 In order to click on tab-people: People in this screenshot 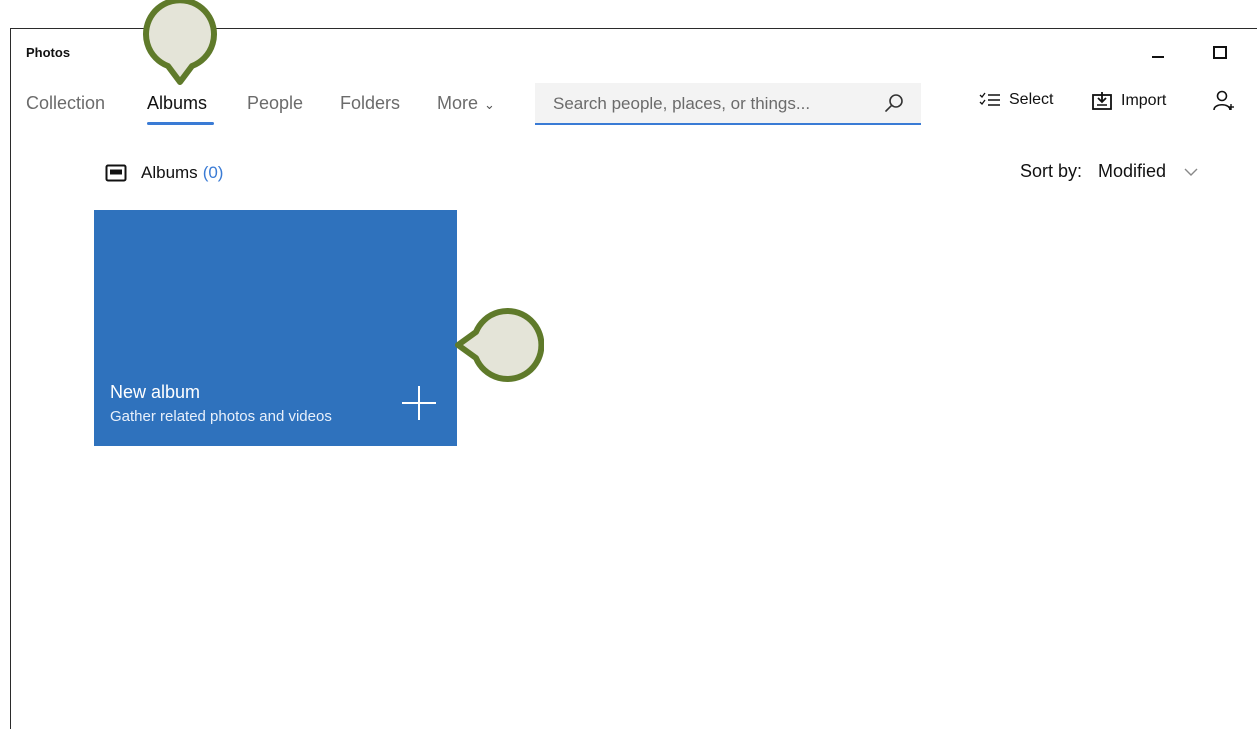, I will do `click(275, 103)`.